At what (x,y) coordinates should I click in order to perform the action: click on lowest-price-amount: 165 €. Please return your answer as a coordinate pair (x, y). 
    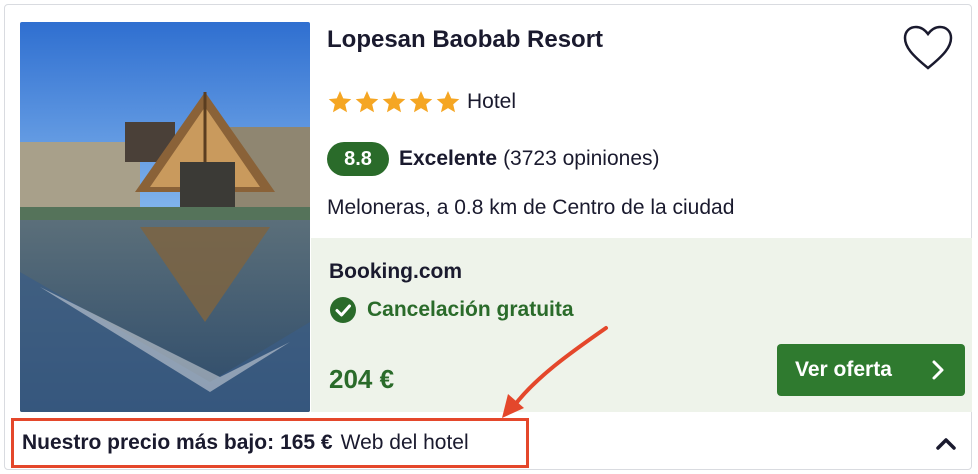
    Looking at the image, I should click on (306, 442).